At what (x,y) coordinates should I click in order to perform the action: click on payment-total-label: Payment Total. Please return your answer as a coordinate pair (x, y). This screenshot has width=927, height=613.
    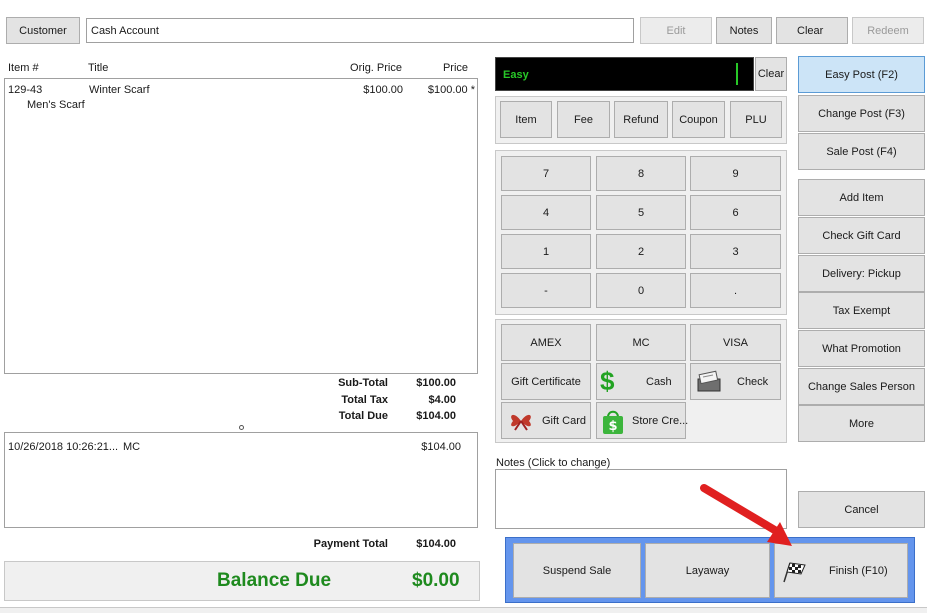
    Looking at the image, I should click on (350, 544).